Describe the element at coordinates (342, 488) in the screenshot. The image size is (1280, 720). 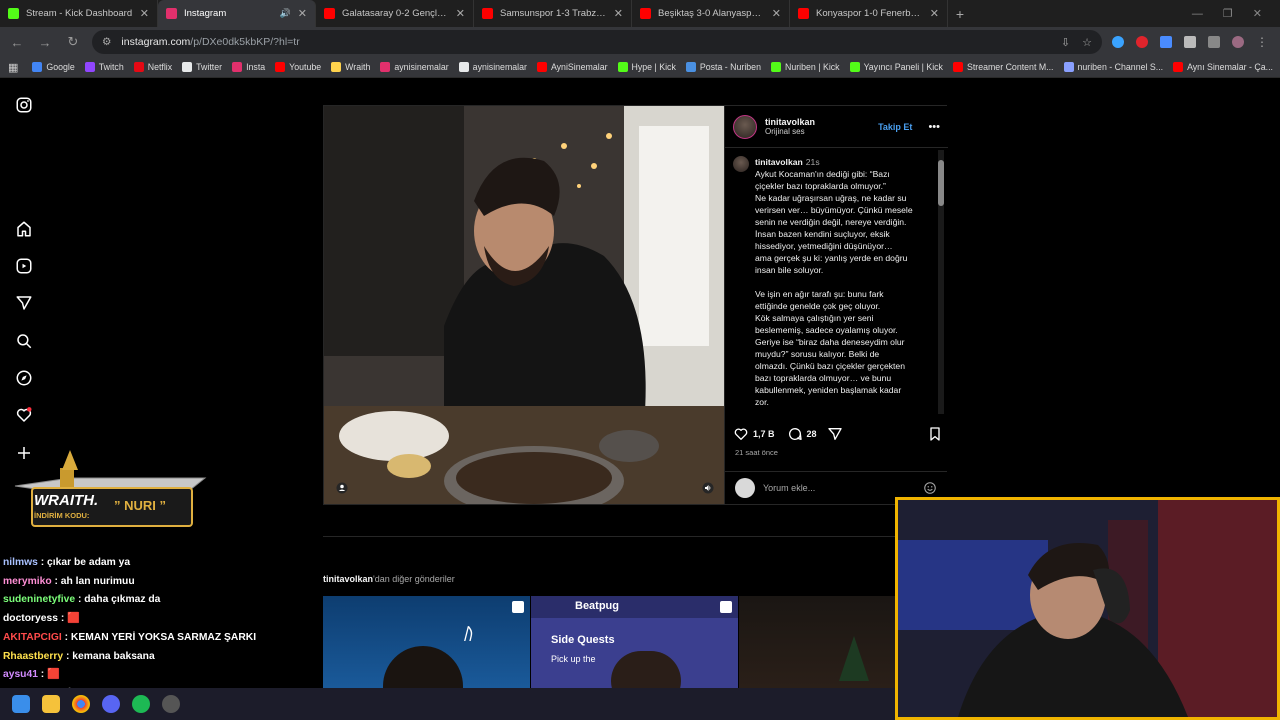
I see `tagged-user-icon` at that location.